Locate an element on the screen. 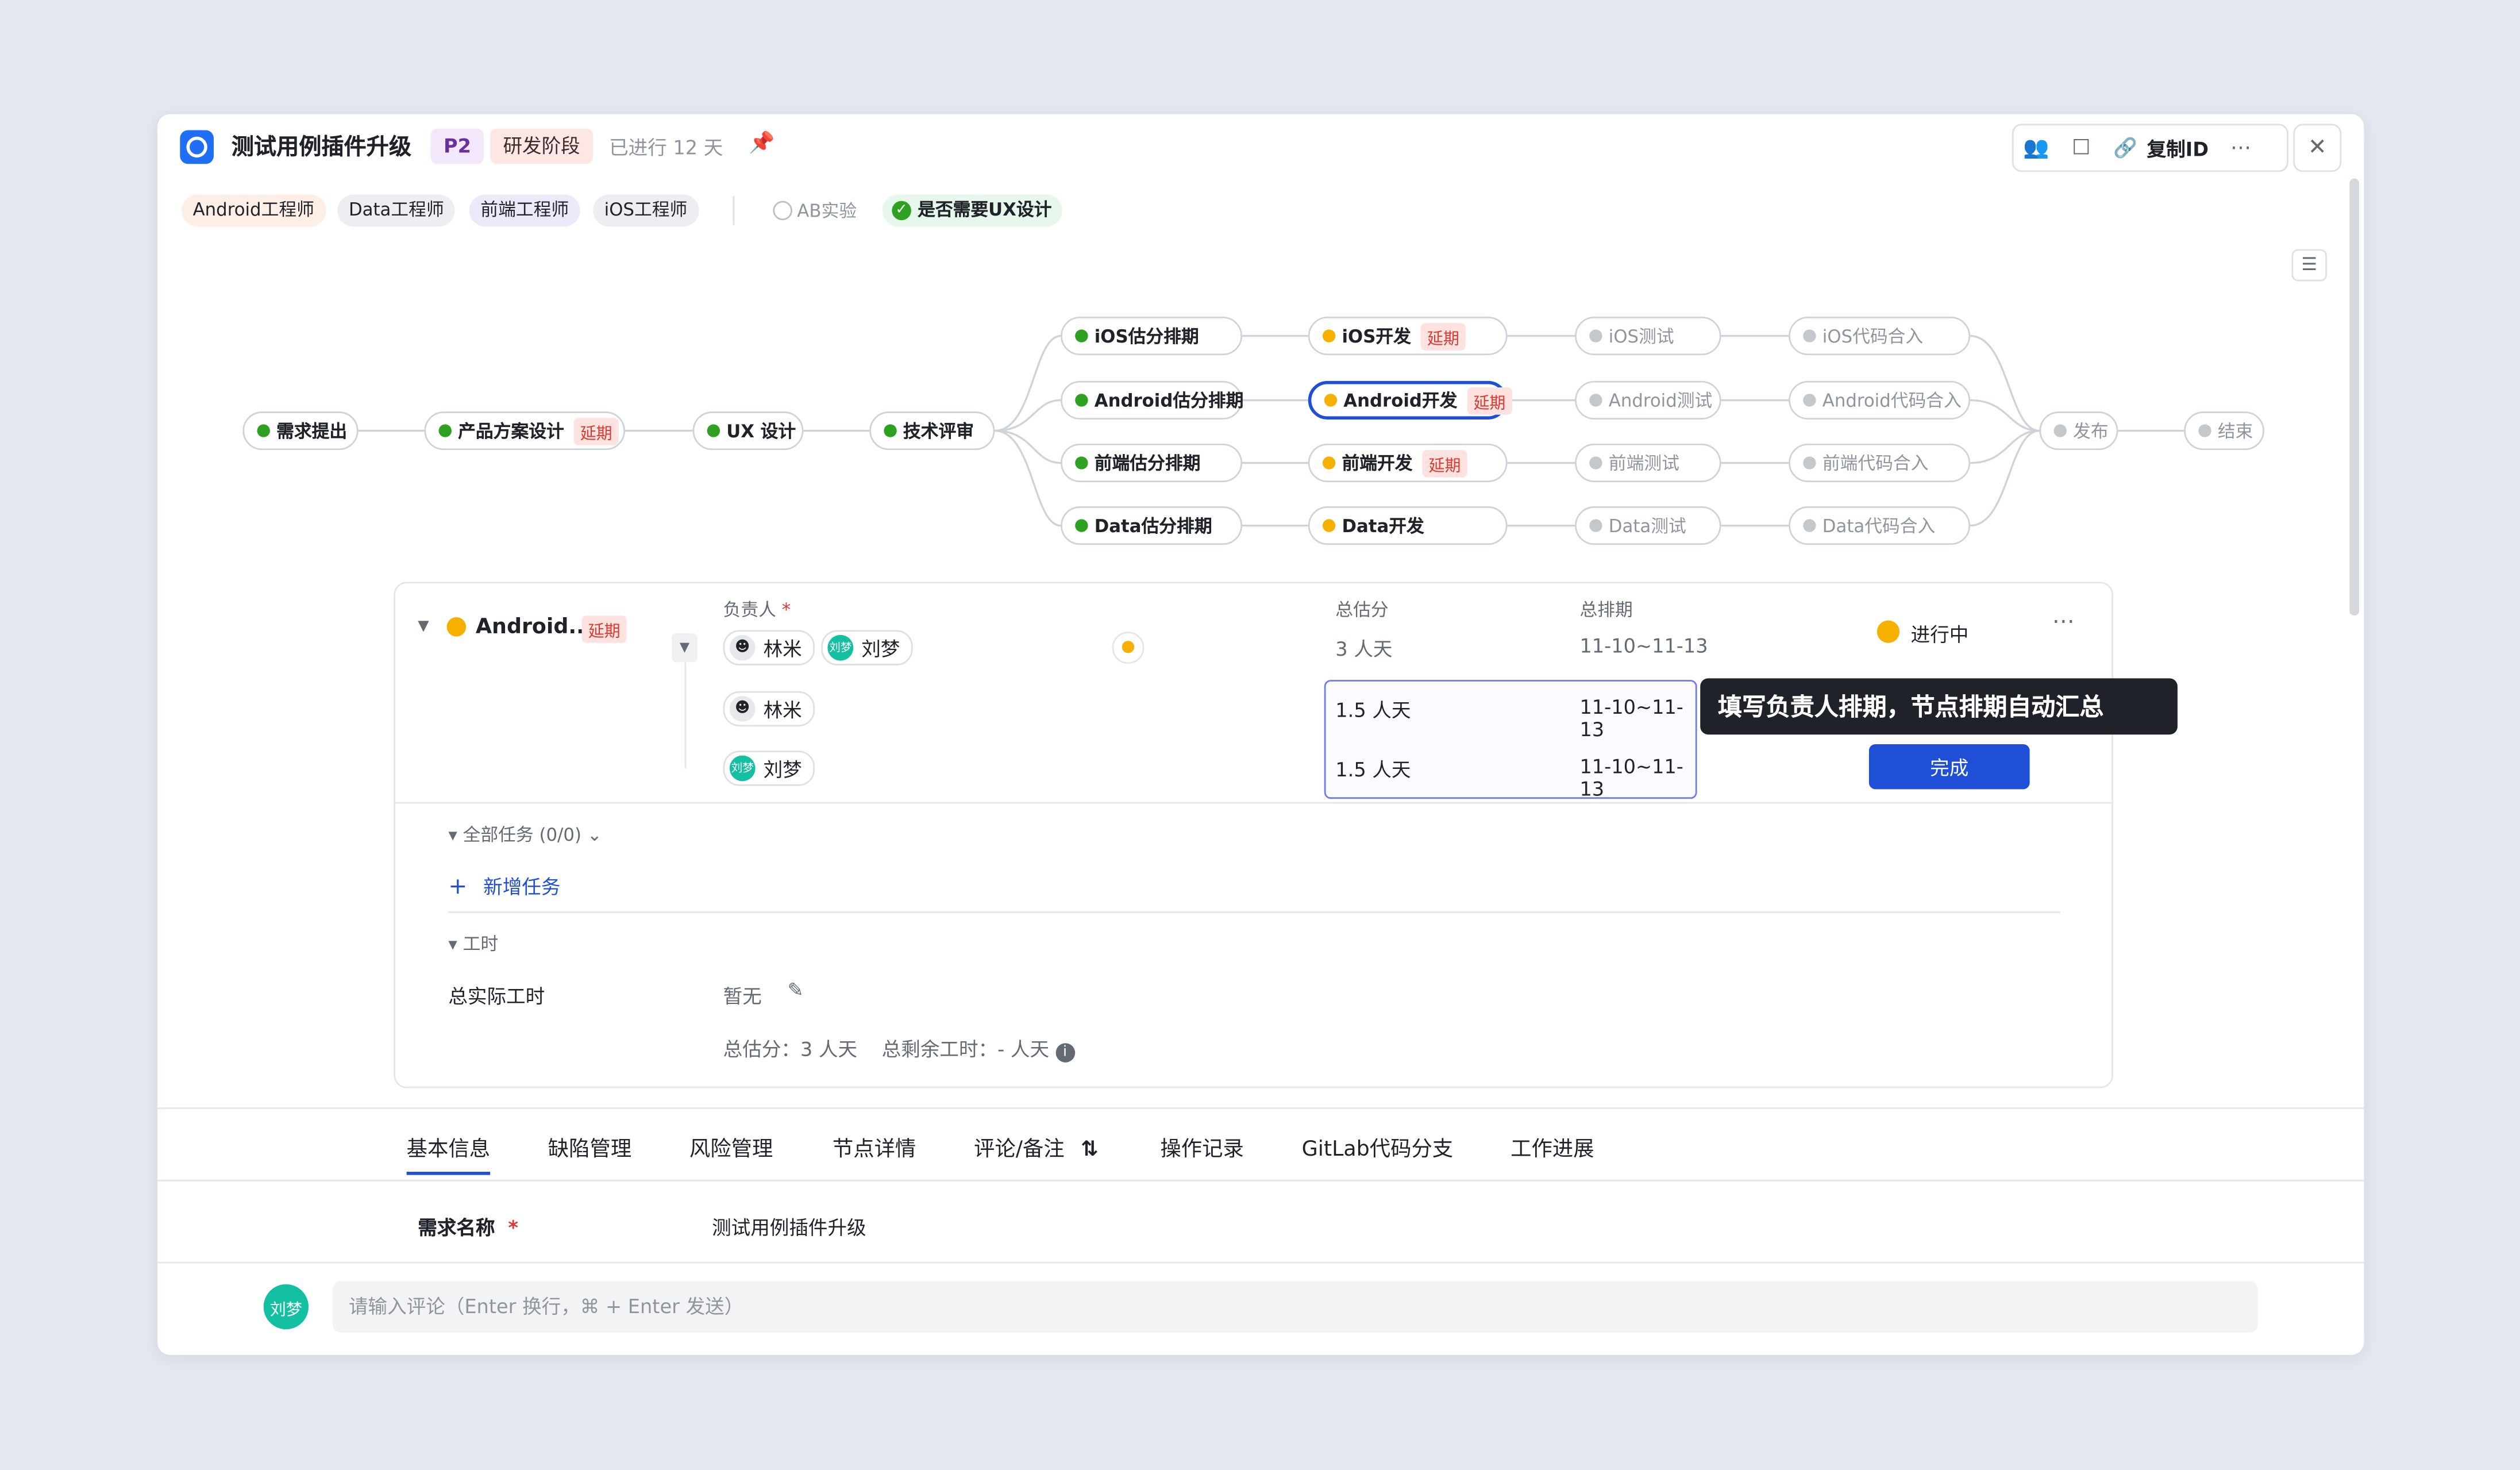 This screenshot has height=1470, width=2520. flow-node-main: 技术评审 is located at coordinates (932, 431).